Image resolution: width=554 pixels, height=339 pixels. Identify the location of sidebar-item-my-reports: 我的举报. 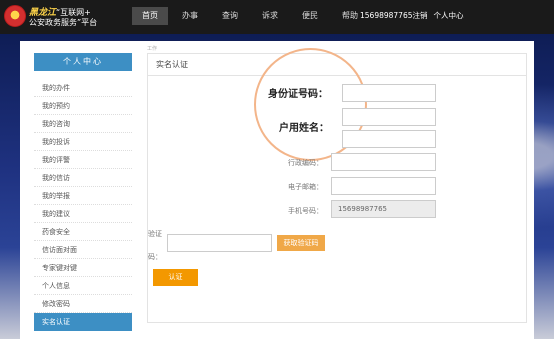
(83, 196).